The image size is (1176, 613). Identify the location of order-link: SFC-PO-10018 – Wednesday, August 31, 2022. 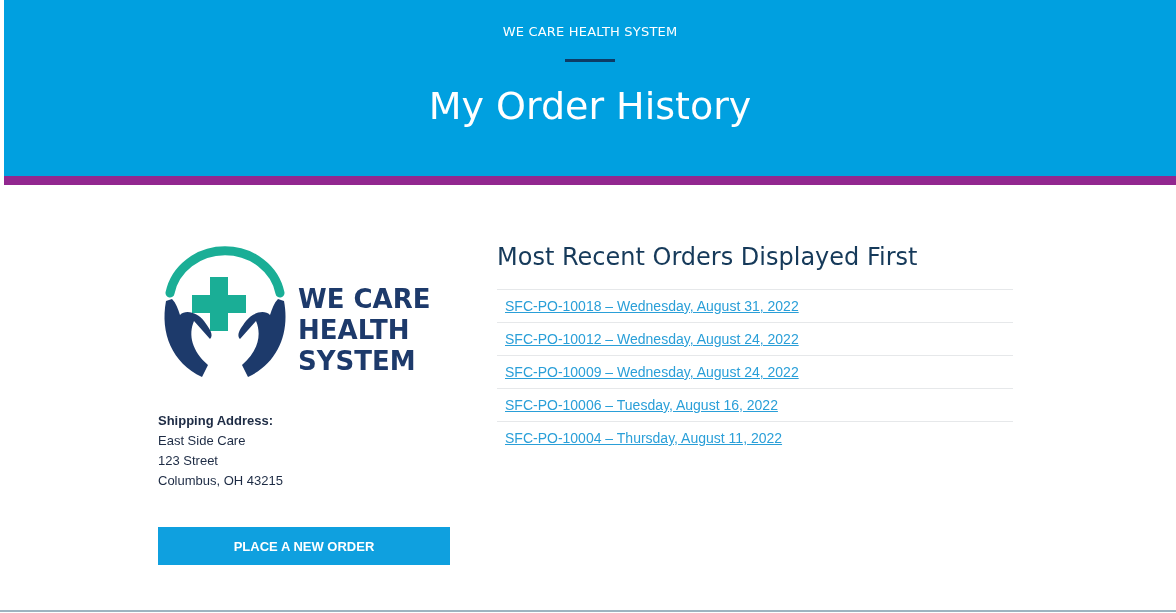
(652, 306).